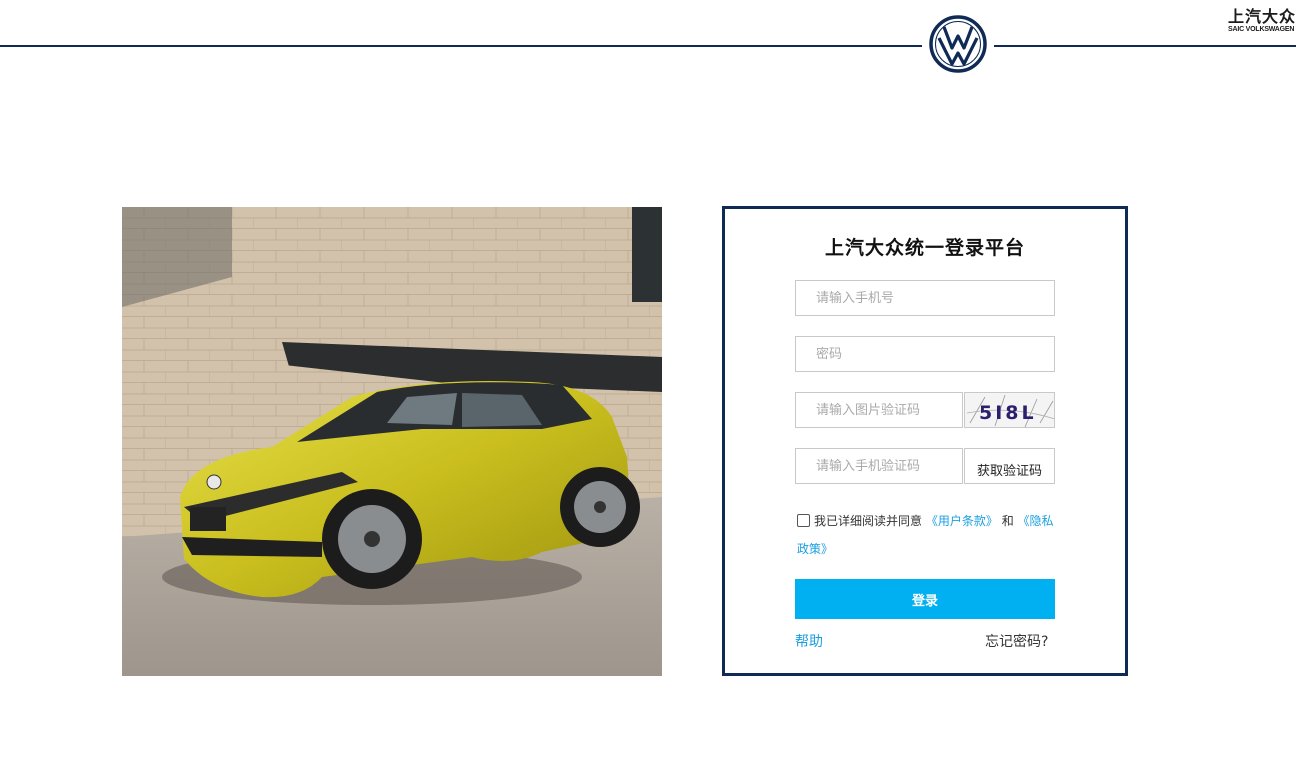 The image size is (1296, 767). I want to click on password-field, so click(925, 354).